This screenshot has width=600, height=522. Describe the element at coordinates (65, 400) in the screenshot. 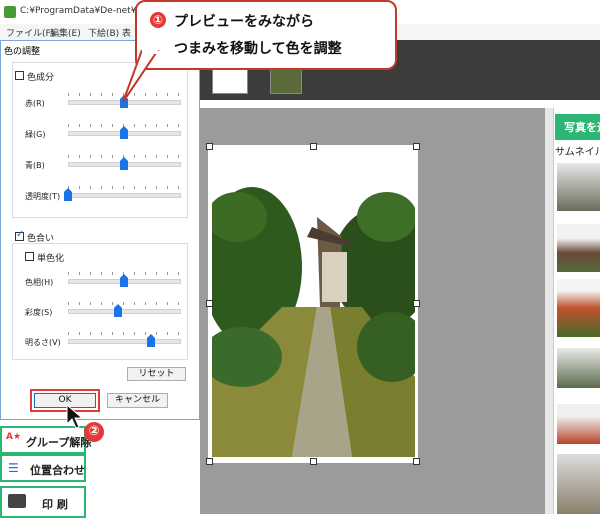

I see `ok-button-highlight` at that location.